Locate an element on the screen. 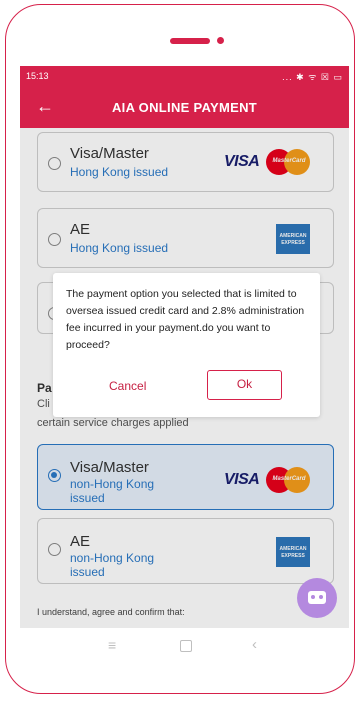 This screenshot has width=361, height=701. status-time: 15:13 is located at coordinates (37, 76).